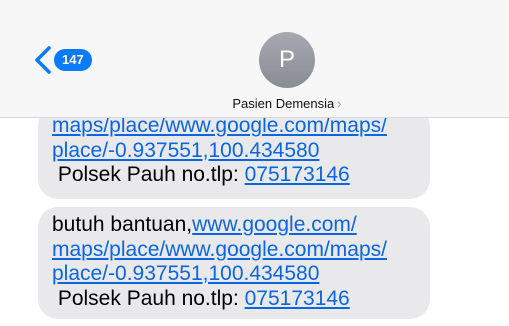 This screenshot has height=326, width=509. I want to click on message-line: butuh bantuan,www.google.com/, so click(234, 225).